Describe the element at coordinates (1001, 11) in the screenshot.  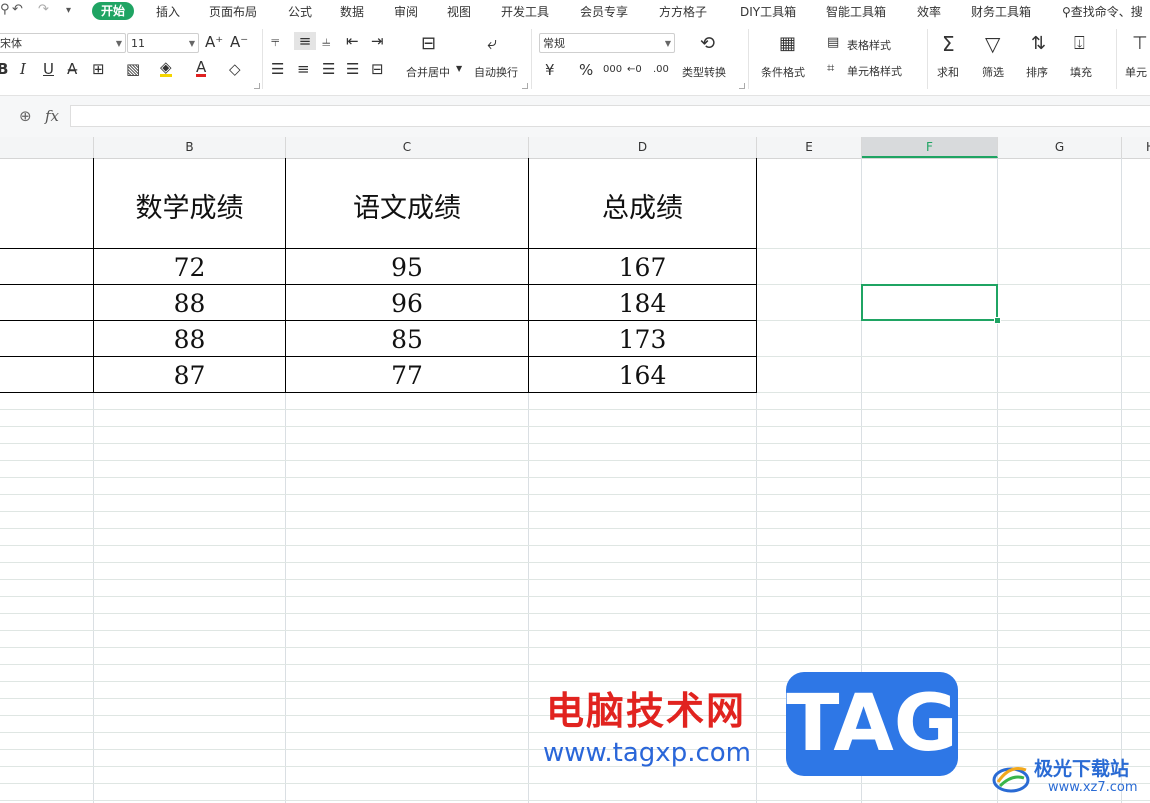
I see `tab-finance-toolbox: 财务工具箱` at that location.